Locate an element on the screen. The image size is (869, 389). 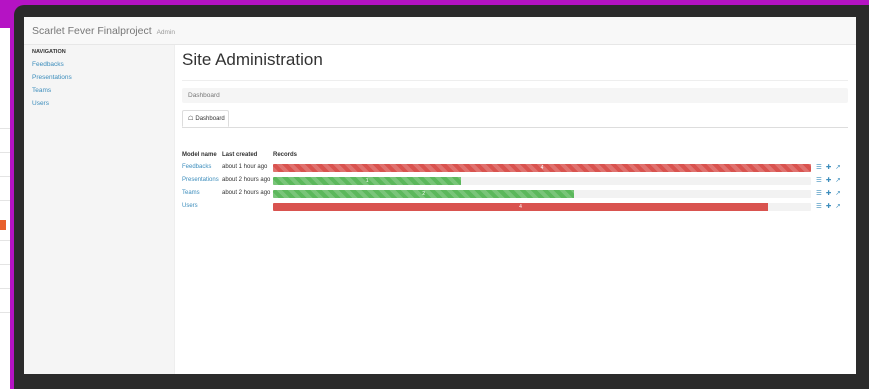
records-count: 1 is located at coordinates (367, 181).